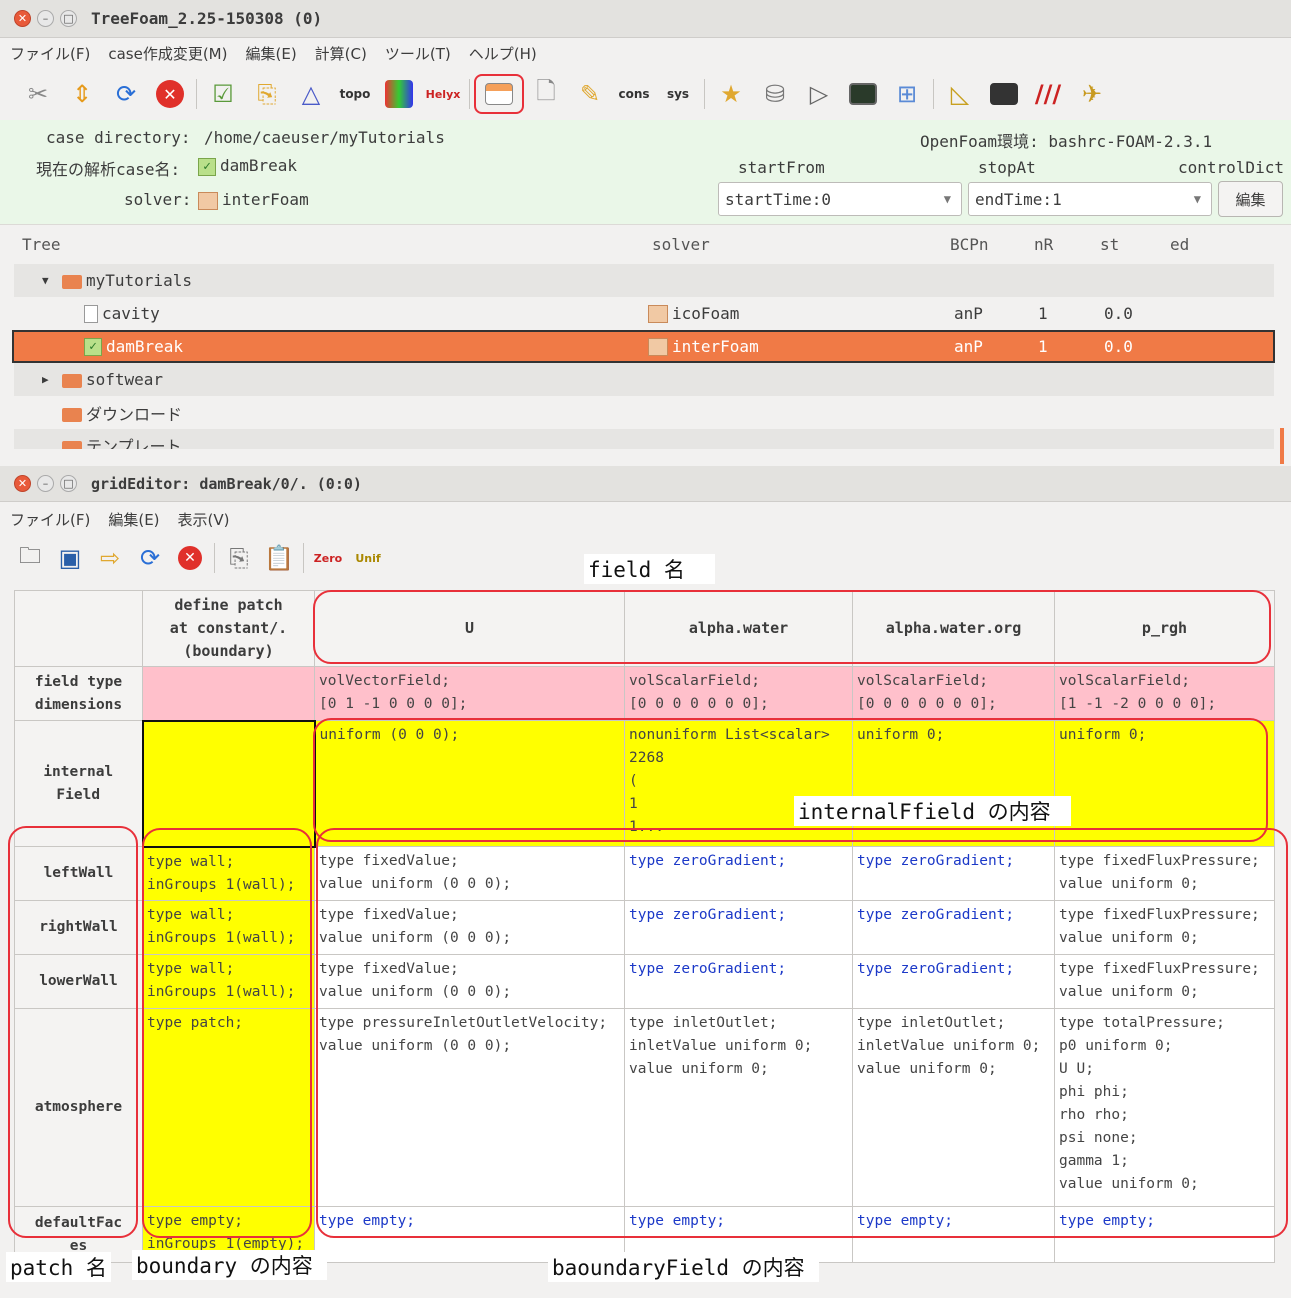 The image size is (1291, 1298). I want to click on tree-row-name: テンプレート, so click(134, 443).